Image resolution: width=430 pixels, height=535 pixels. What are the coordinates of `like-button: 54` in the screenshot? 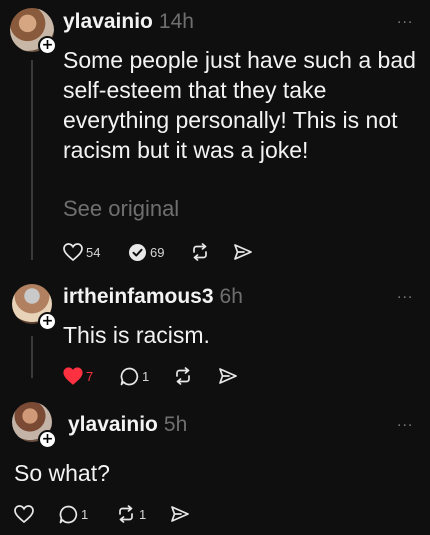 It's located at (81, 252).